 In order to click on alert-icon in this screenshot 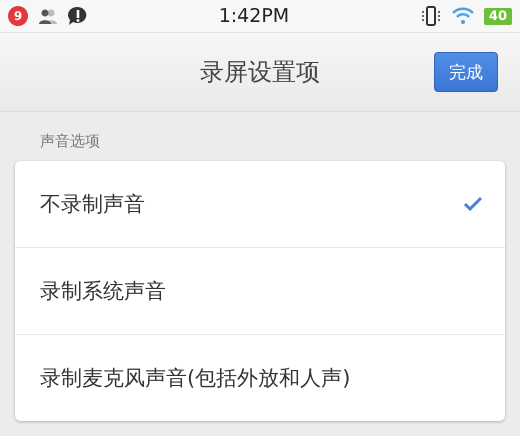, I will do `click(78, 16)`.